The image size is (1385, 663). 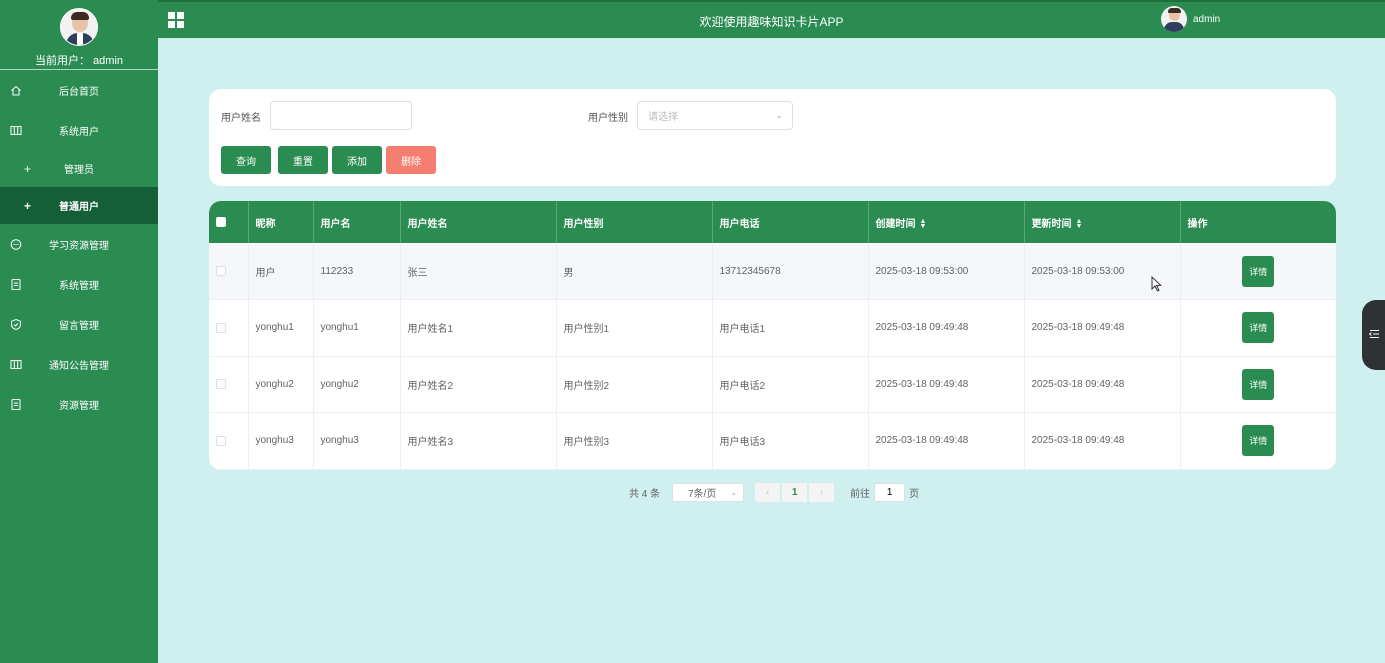 I want to click on cell-created: 2025-03-18 09:53:00, so click(x=946, y=271).